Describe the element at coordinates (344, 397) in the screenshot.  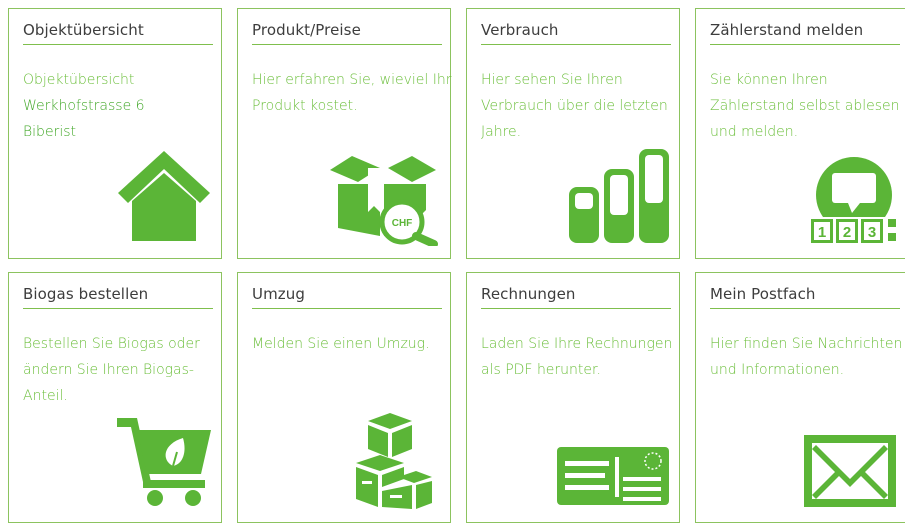
I see `tile-umzug: Umzug Melden Sie einen Umzug.` at that location.